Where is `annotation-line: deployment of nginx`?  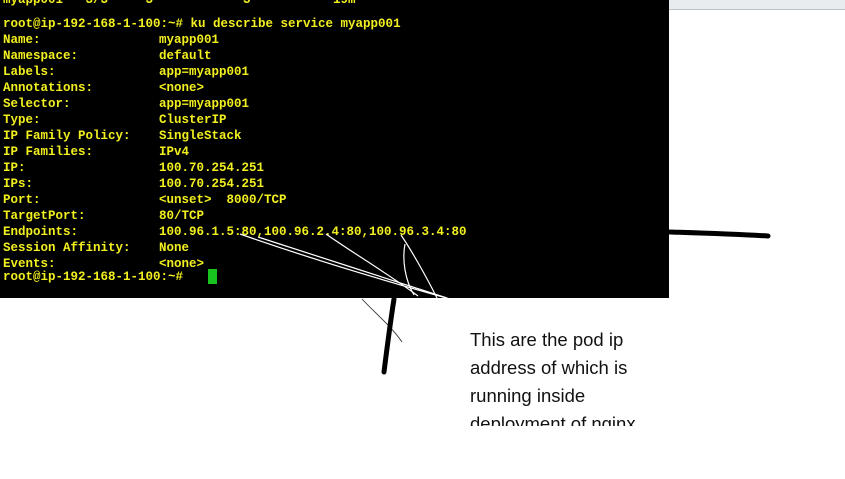
annotation-line: deployment of nginx is located at coordinates (553, 419).